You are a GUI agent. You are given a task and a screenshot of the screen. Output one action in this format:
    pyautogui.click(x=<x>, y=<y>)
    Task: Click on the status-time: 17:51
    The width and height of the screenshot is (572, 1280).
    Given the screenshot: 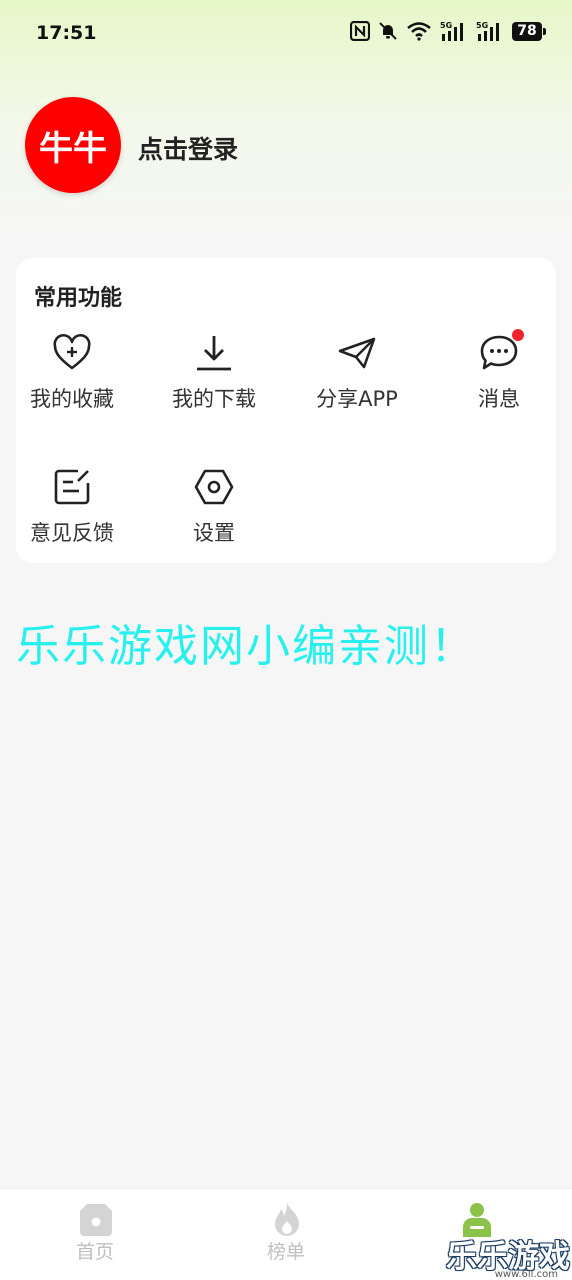 What is the action you would take?
    pyautogui.click(x=66, y=33)
    